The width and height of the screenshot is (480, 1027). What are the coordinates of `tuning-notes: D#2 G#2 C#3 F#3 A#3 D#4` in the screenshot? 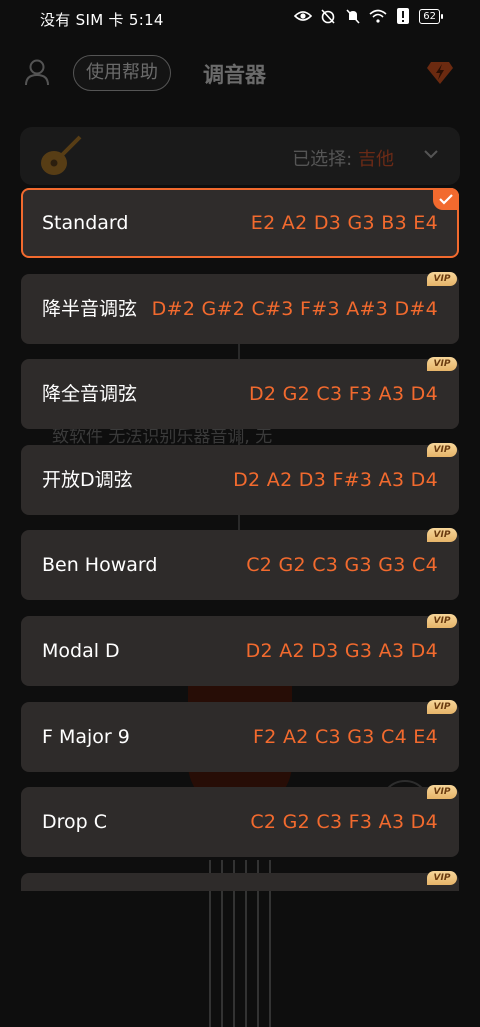 It's located at (294, 309).